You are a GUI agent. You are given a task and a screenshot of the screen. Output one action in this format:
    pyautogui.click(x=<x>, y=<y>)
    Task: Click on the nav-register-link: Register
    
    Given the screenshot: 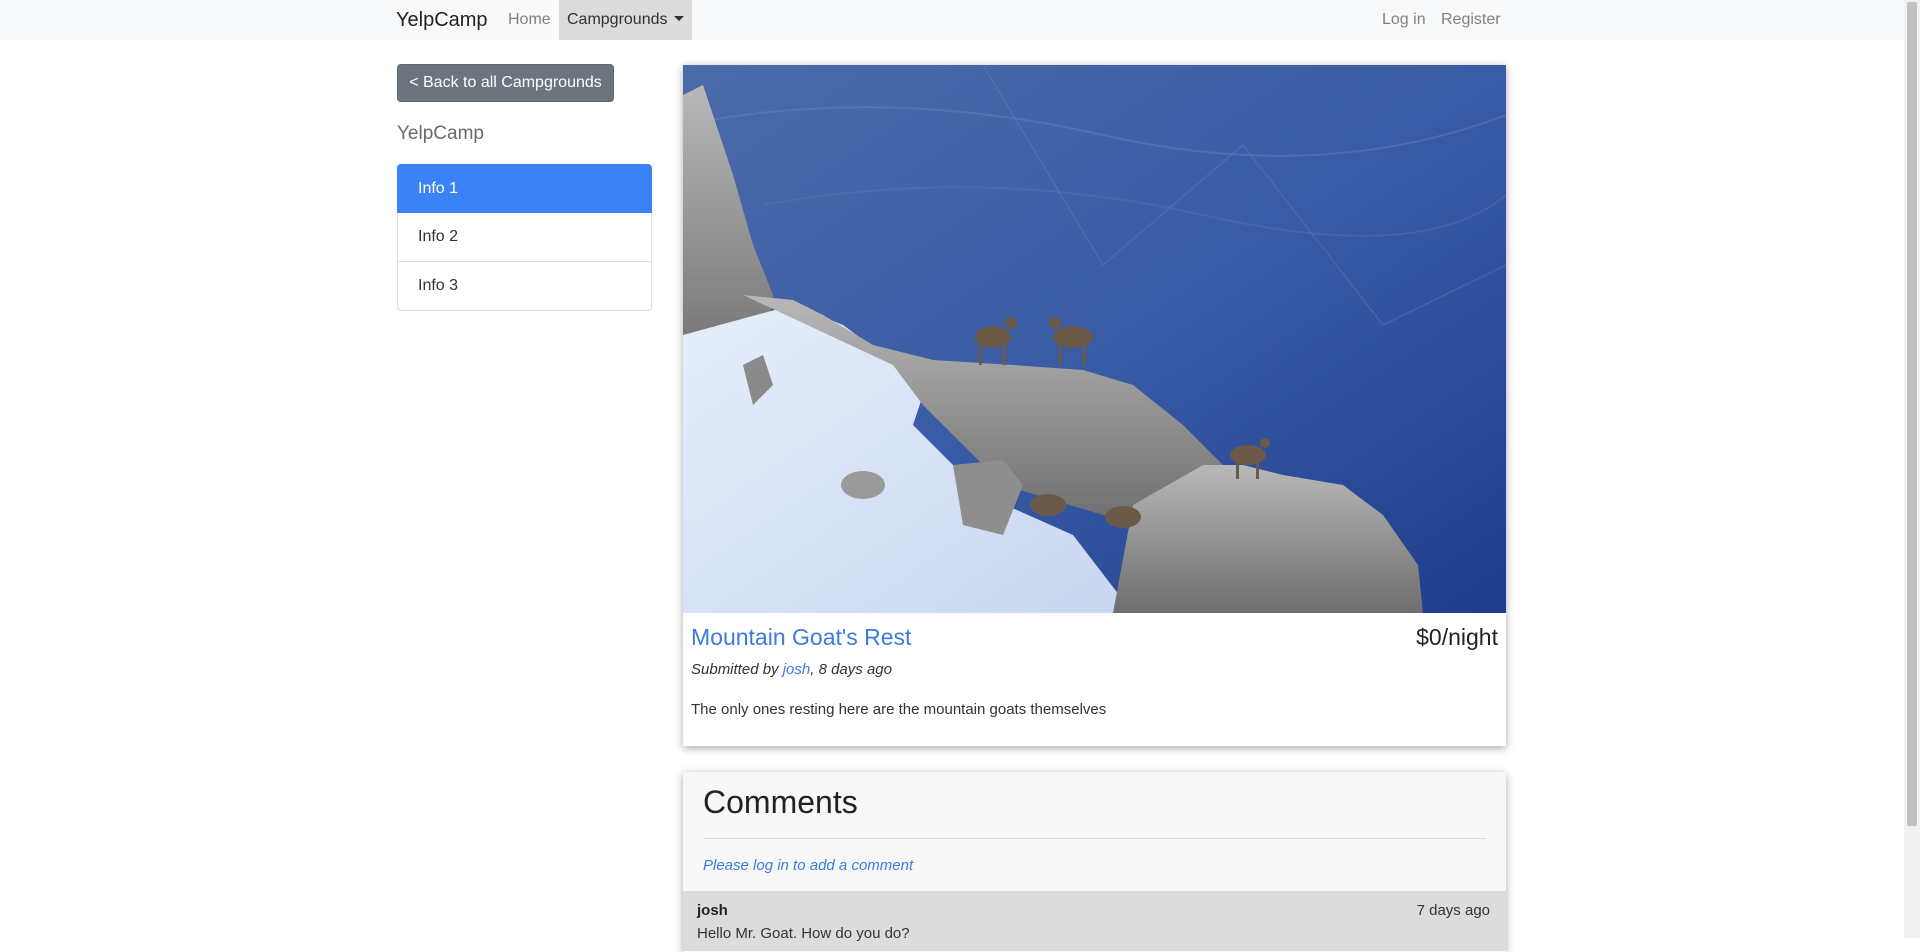 What is the action you would take?
    pyautogui.click(x=1471, y=20)
    